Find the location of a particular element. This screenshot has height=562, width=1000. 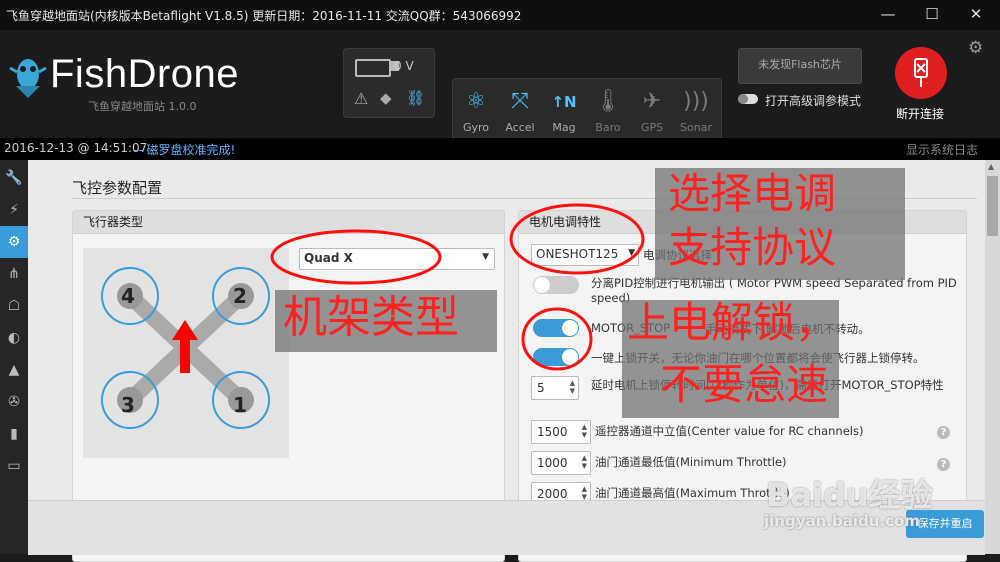

sidebar-item-configuration: ⚙ is located at coordinates (14, 242).